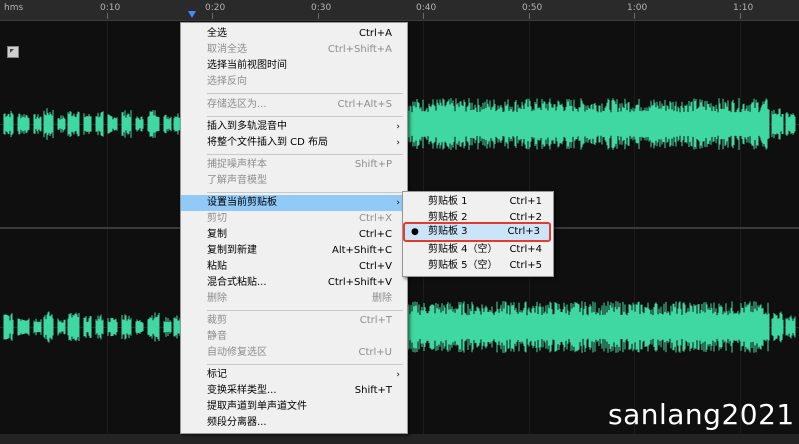  What do you see at coordinates (375, 352) in the screenshot?
I see `menu-item-shortcut: Ctrl+U` at bounding box center [375, 352].